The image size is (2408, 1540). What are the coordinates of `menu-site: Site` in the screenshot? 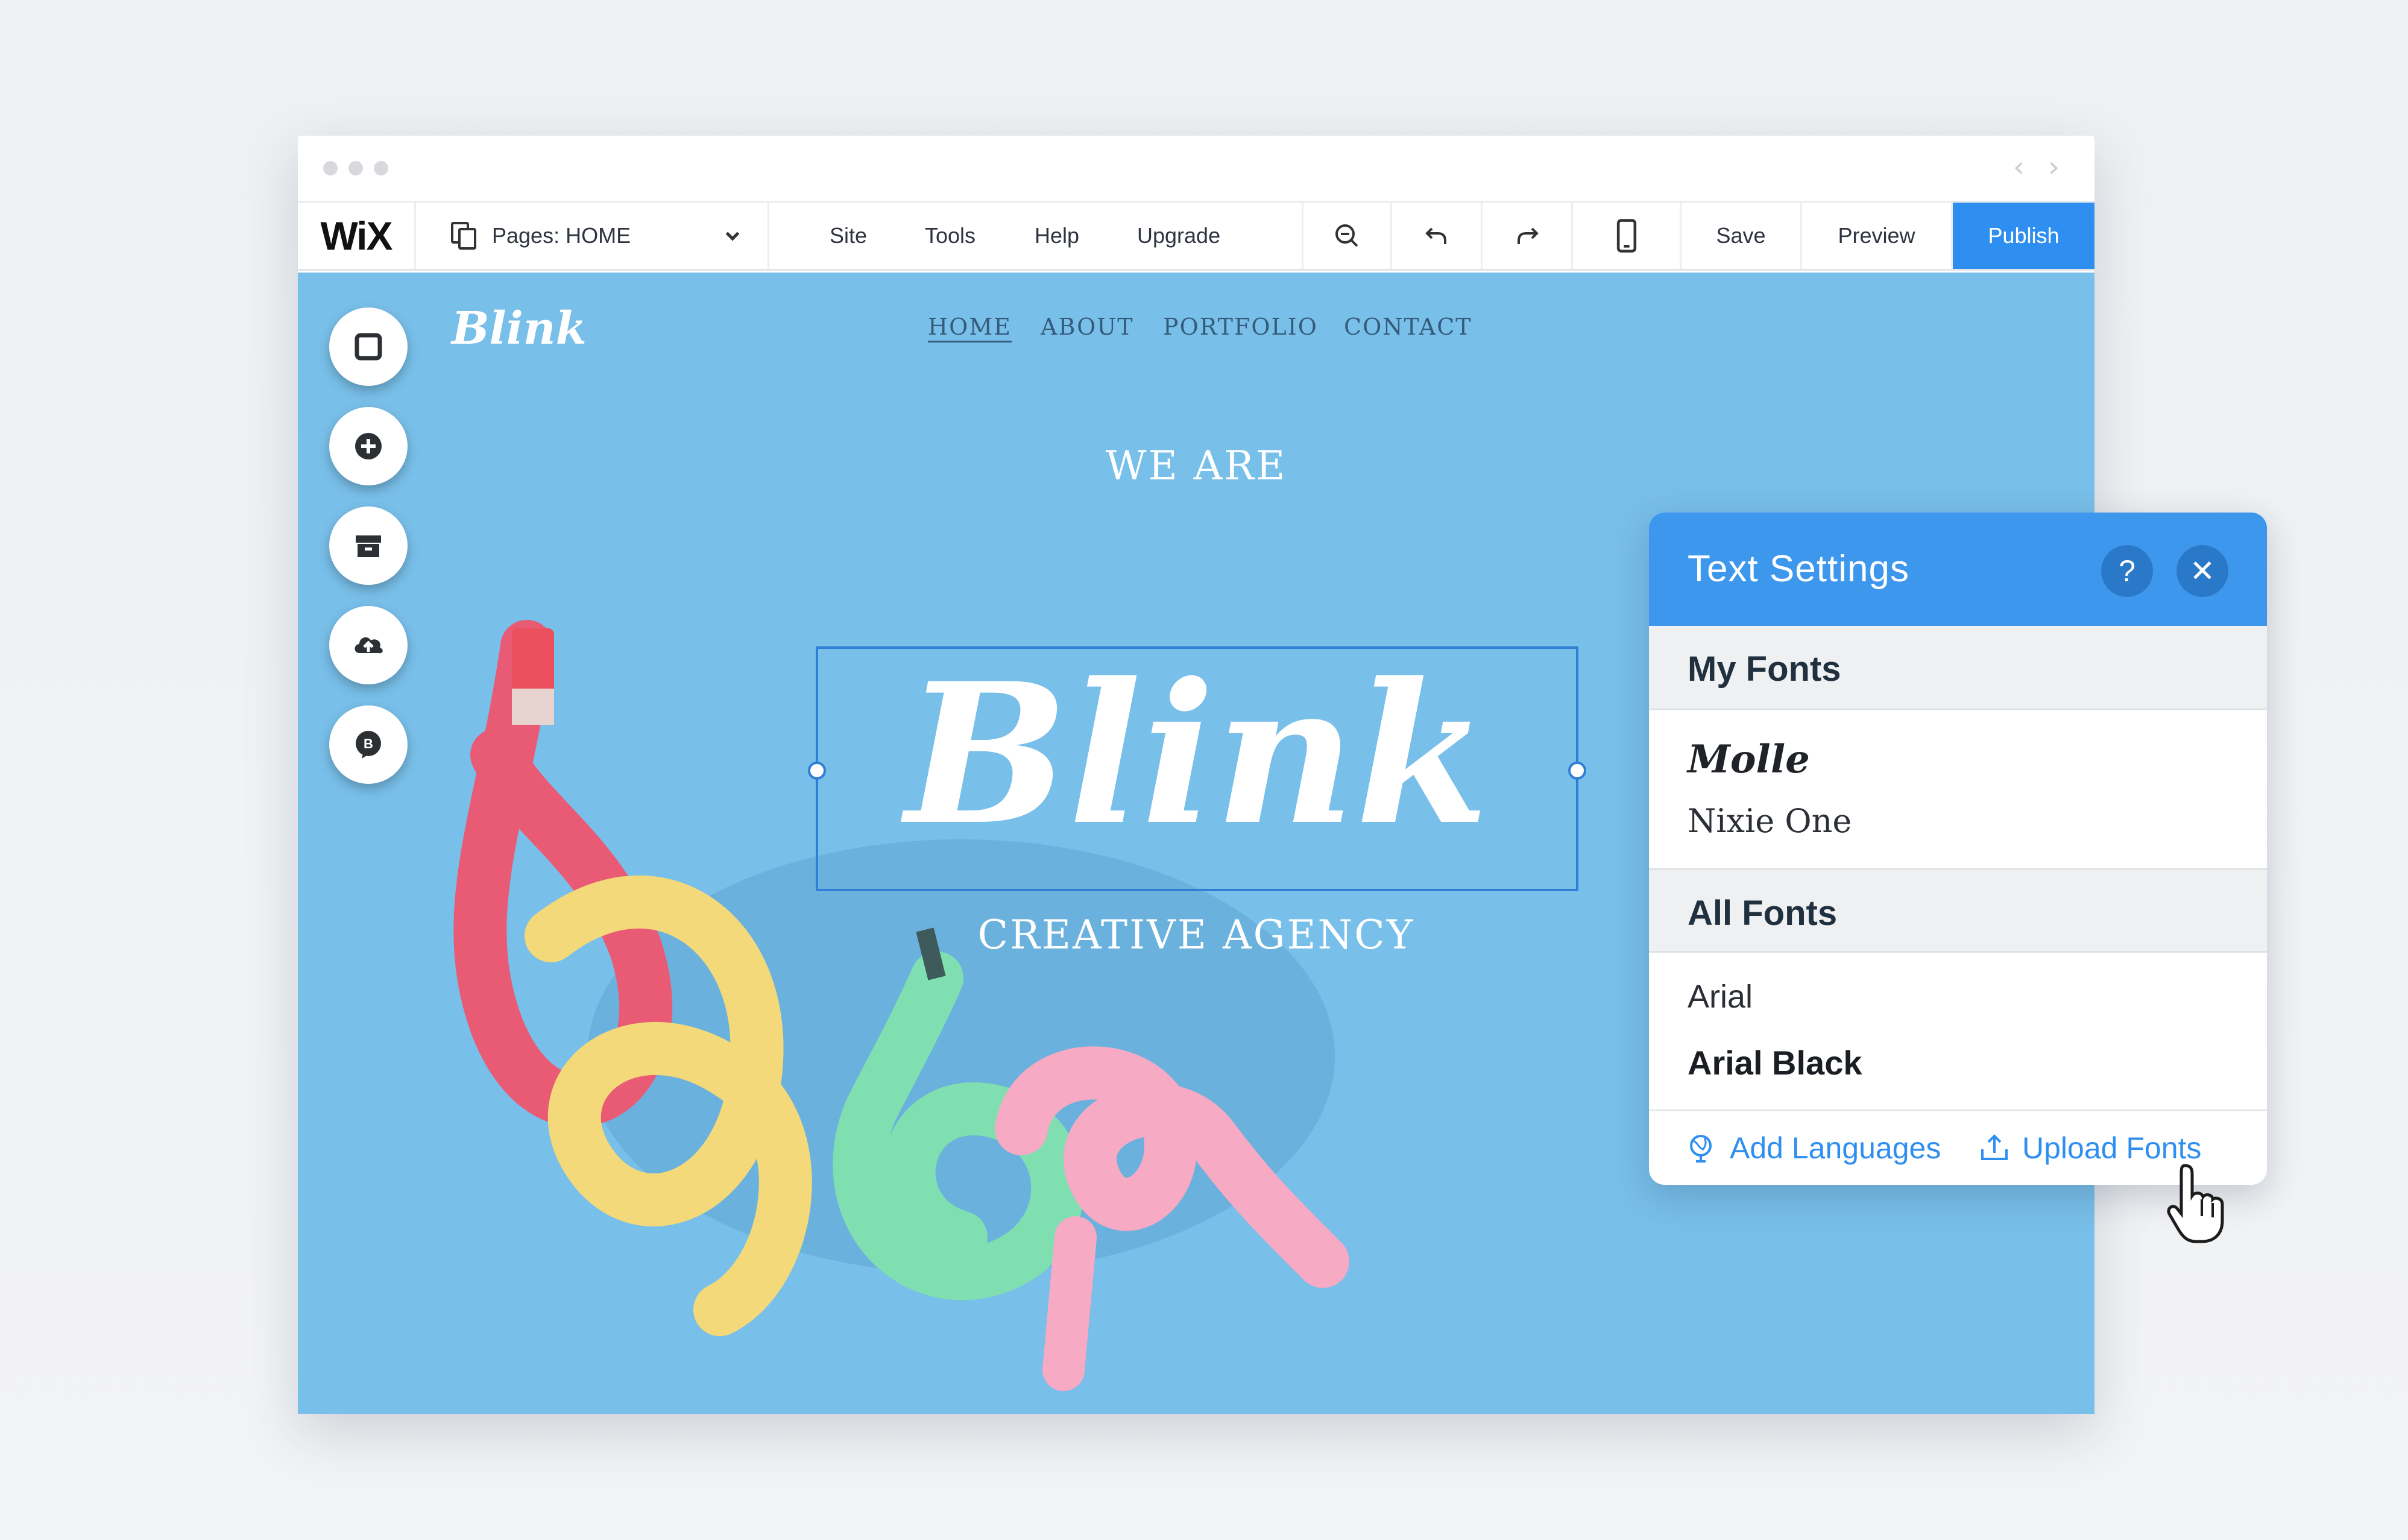 It's located at (848, 236).